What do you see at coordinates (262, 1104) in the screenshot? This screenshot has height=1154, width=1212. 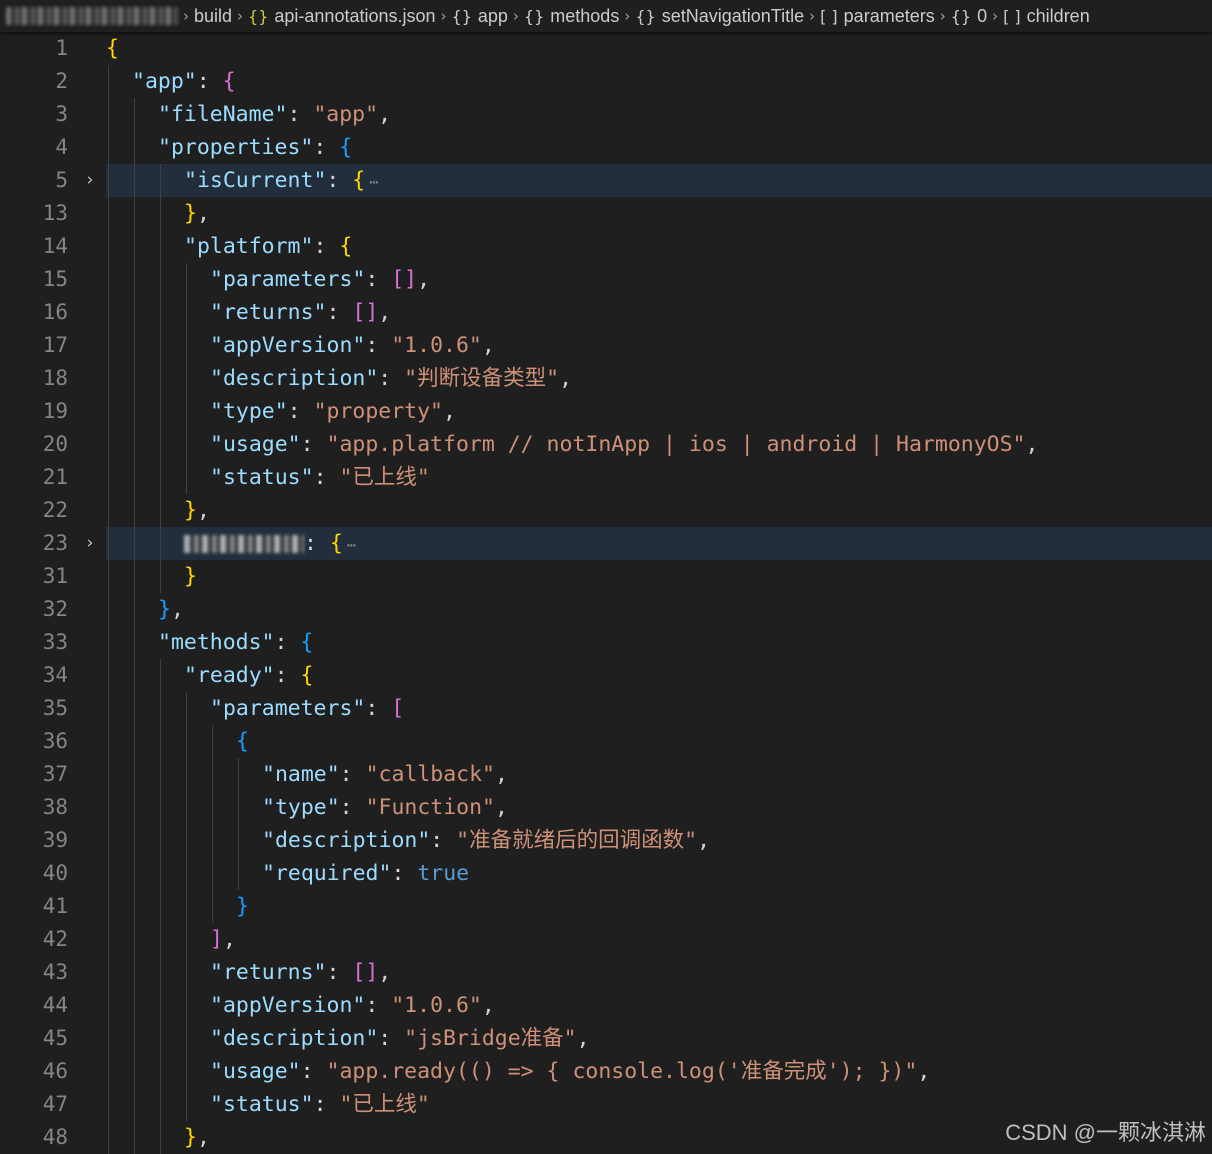 I see `code-token: "status"` at bounding box center [262, 1104].